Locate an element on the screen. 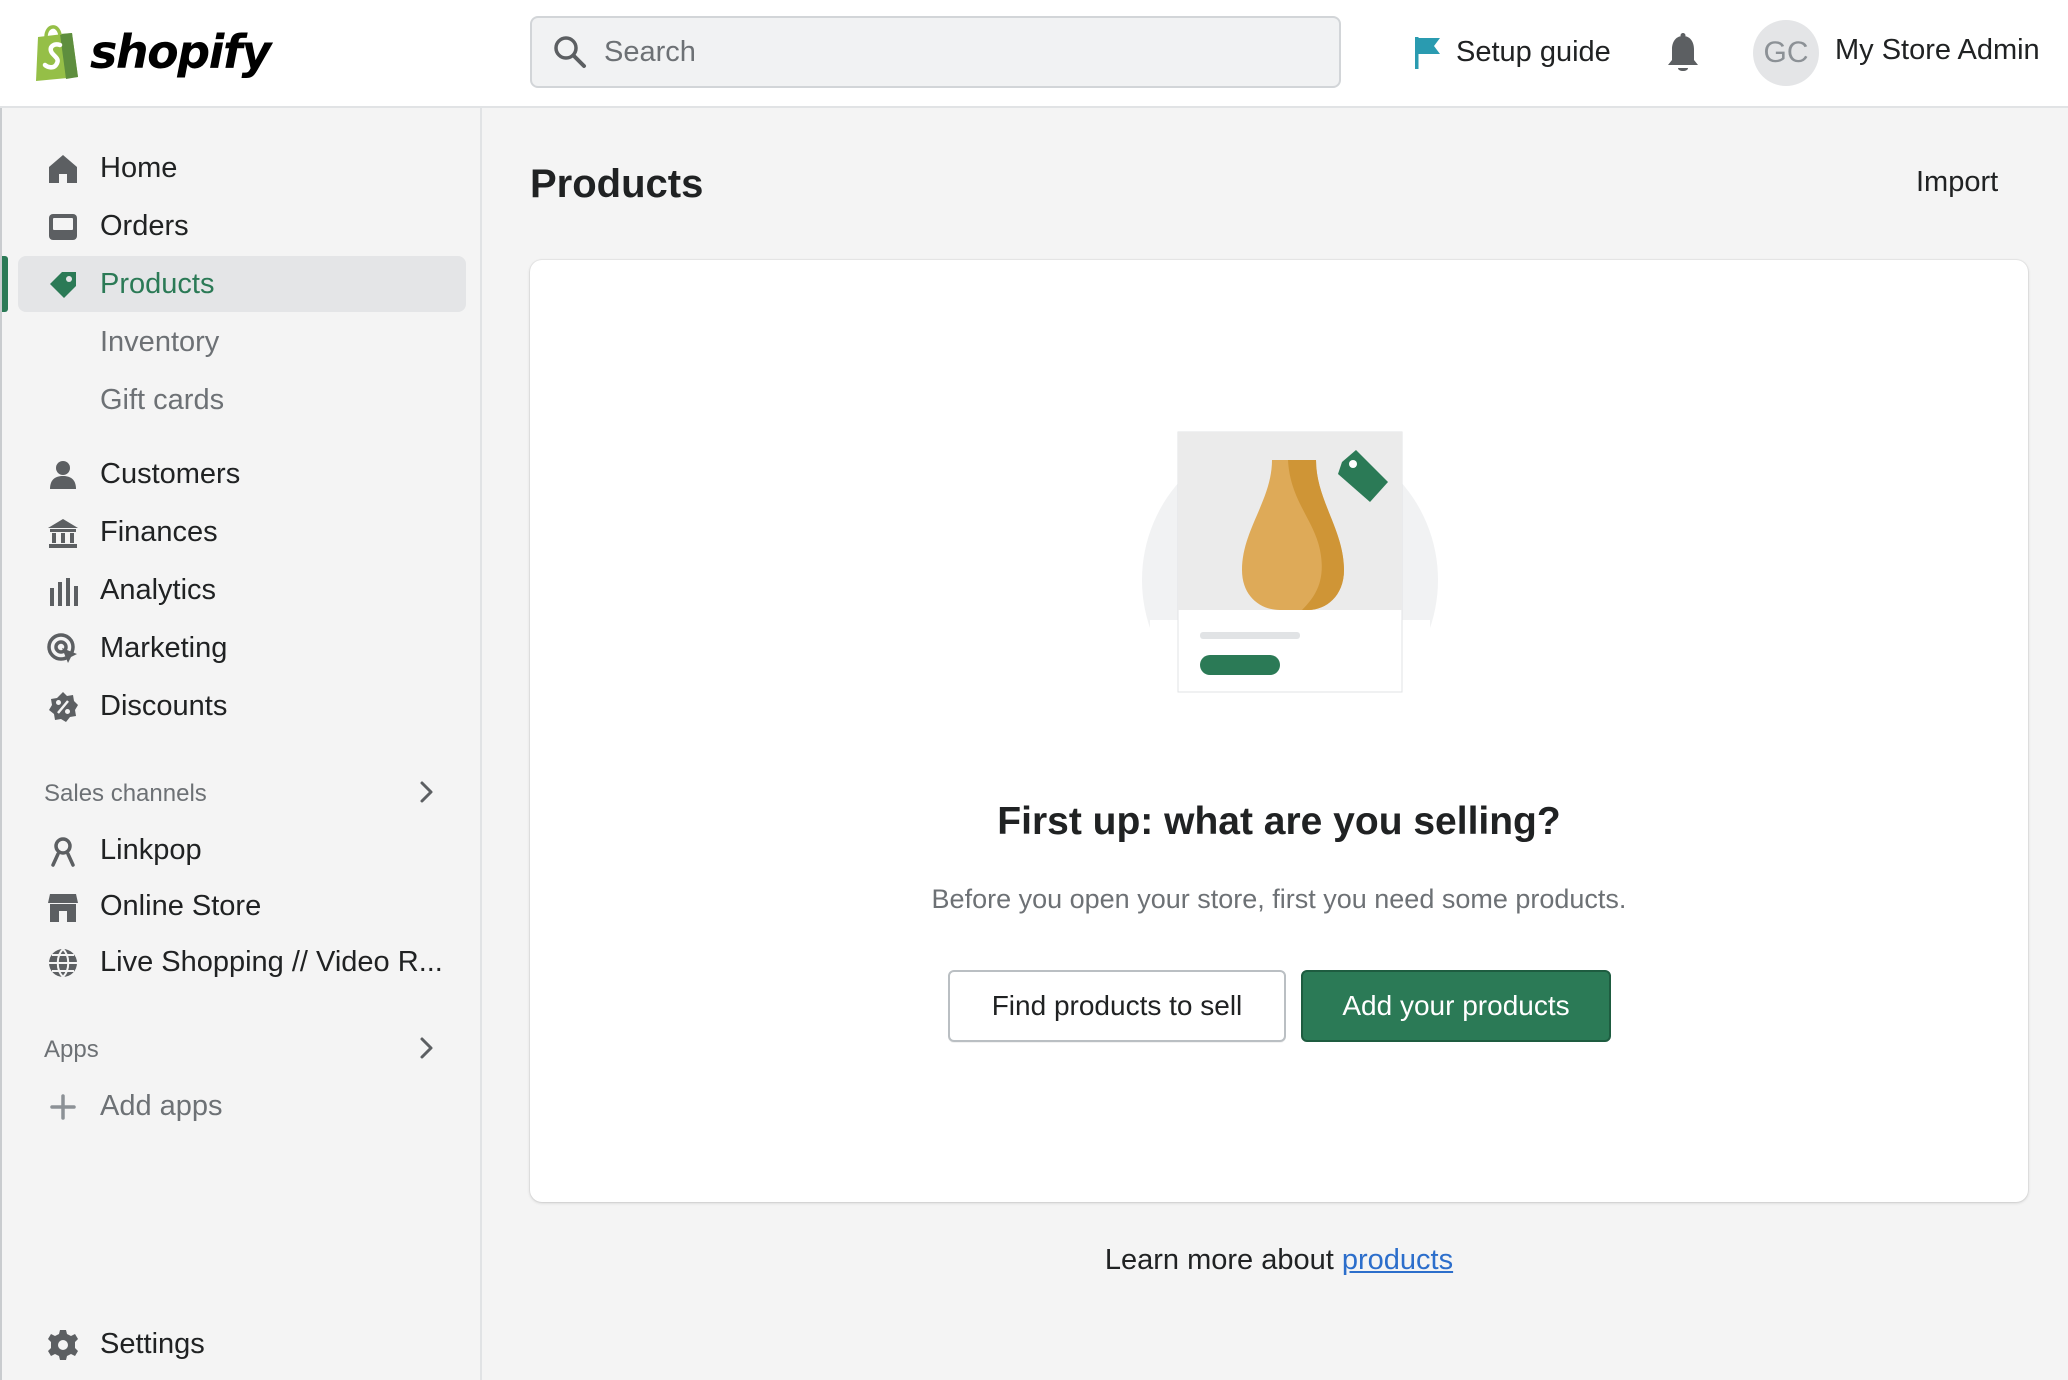 Image resolution: width=2068 pixels, height=1380 pixels. sidebar-item-label: Inventory is located at coordinates (160, 341).